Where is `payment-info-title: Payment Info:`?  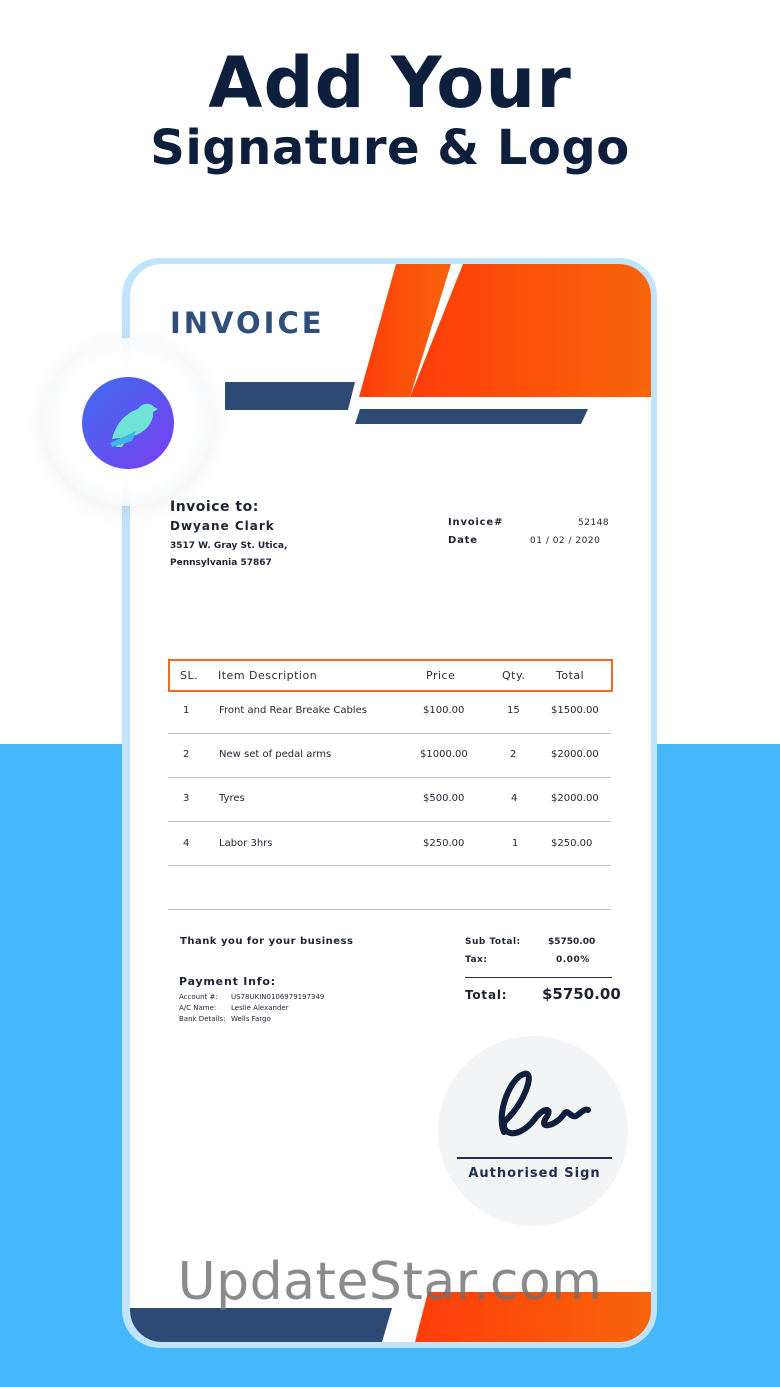 payment-info-title: Payment Info: is located at coordinates (227, 981).